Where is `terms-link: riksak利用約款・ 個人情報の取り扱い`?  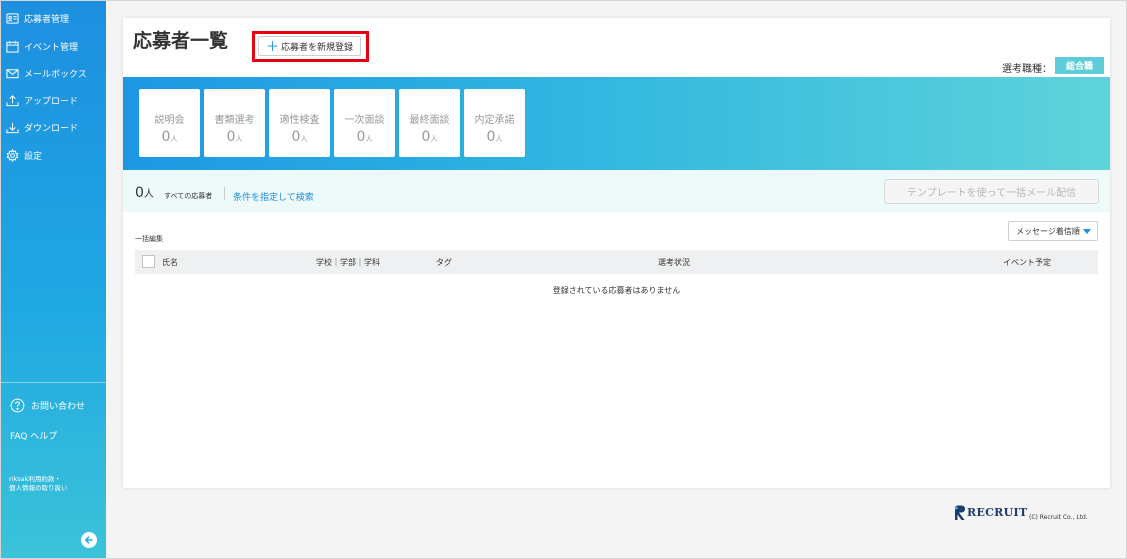
terms-link: riksak利用約款・ 個人情報の取り扱い is located at coordinates (56, 484).